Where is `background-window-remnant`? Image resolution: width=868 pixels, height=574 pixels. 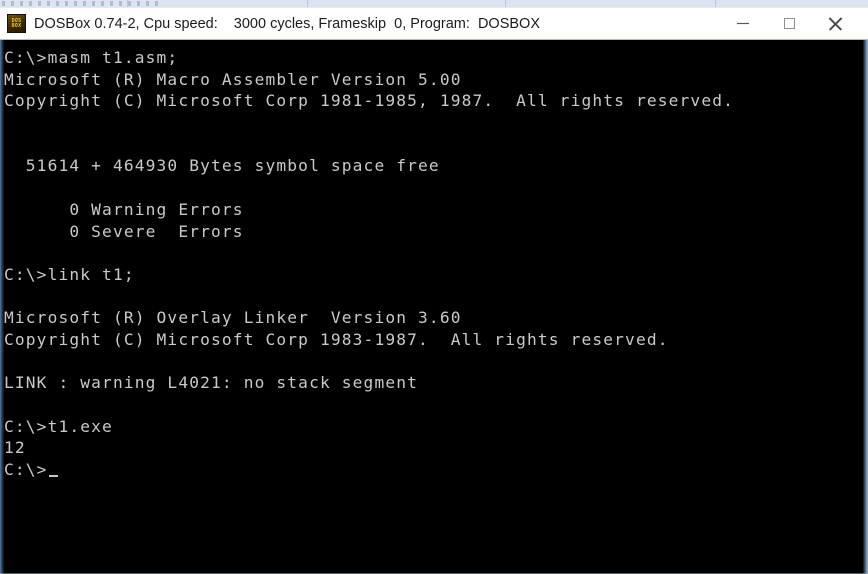 background-window-remnant is located at coordinates (434, 3).